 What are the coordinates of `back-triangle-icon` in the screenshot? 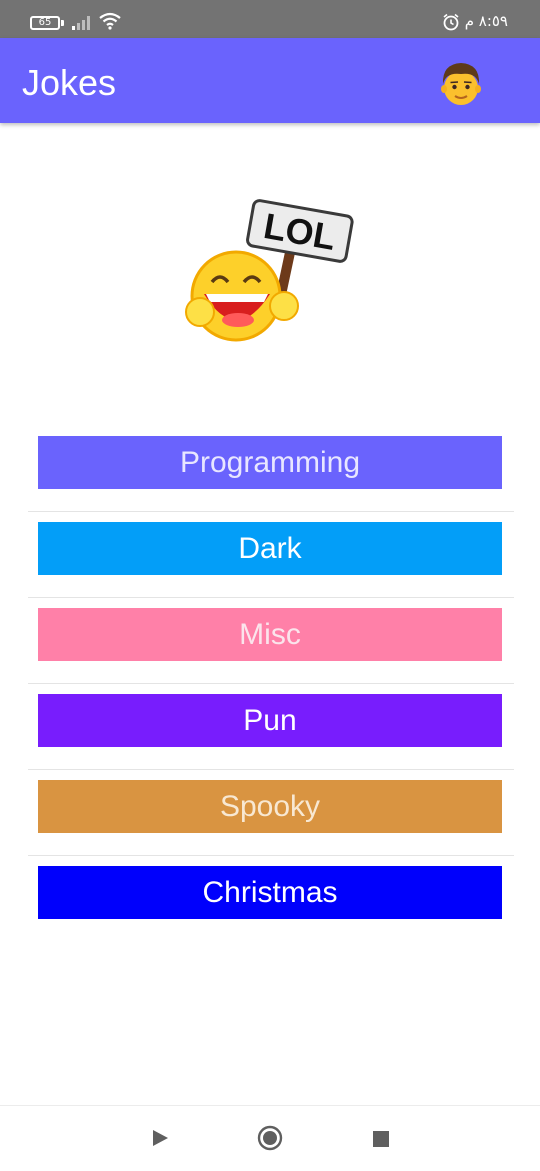 It's located at (160, 1138).